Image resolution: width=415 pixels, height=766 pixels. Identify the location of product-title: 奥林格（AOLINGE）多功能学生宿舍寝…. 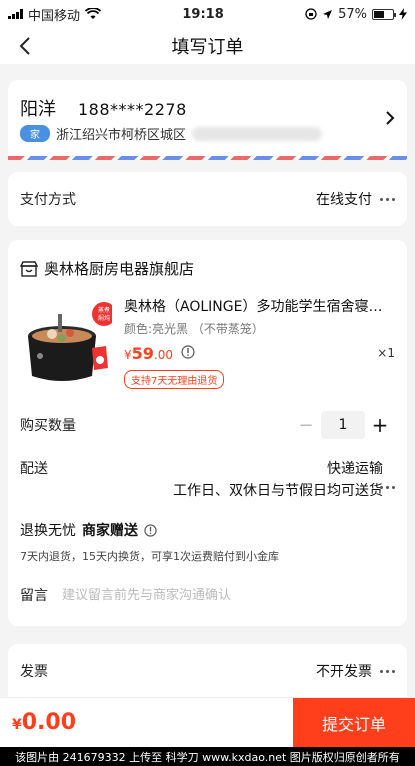
(255, 306).